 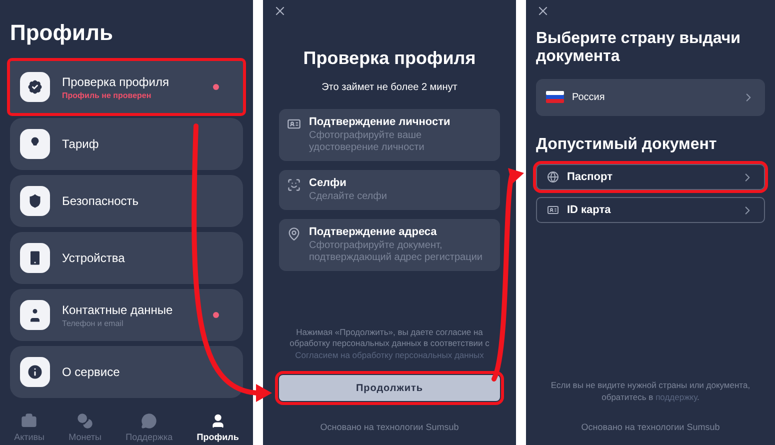 I want to click on shield-icon, so click(x=35, y=201).